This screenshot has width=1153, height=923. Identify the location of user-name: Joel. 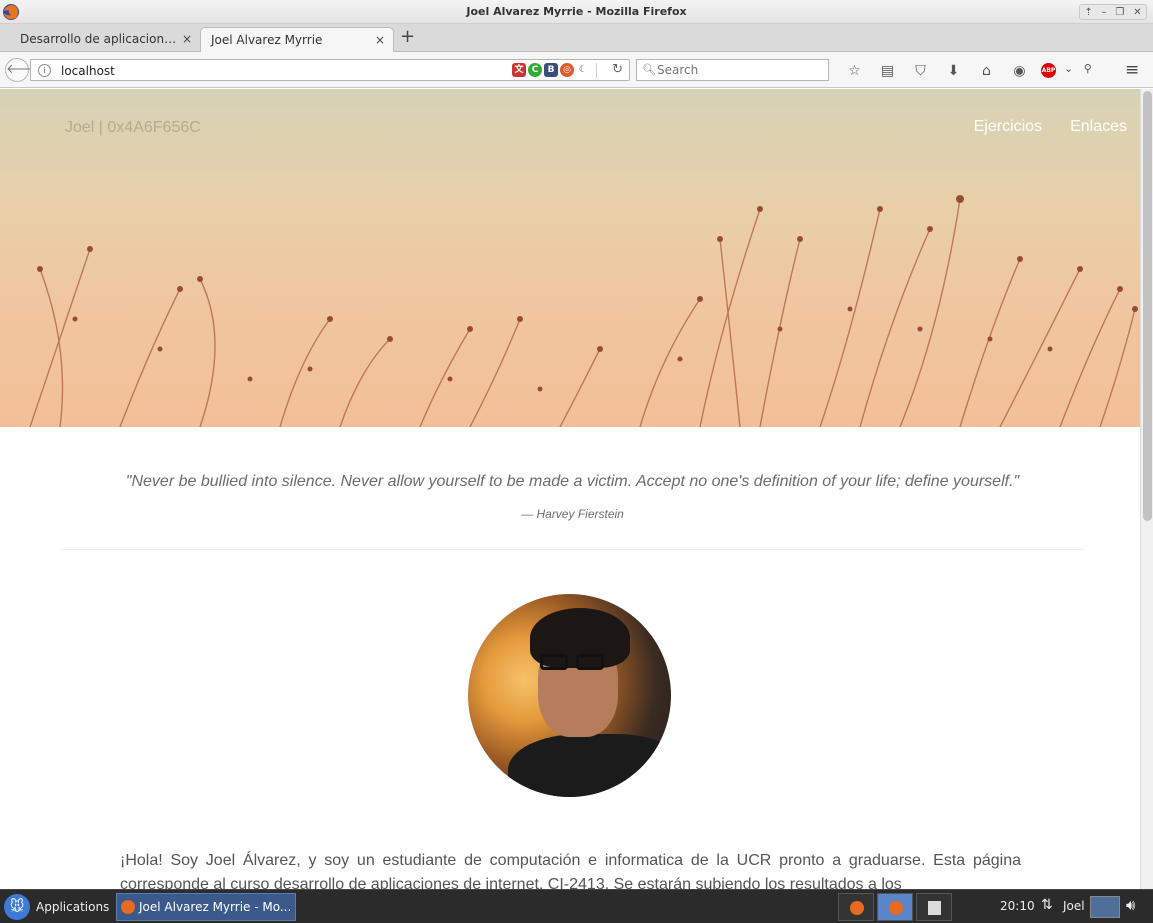
(1074, 906).